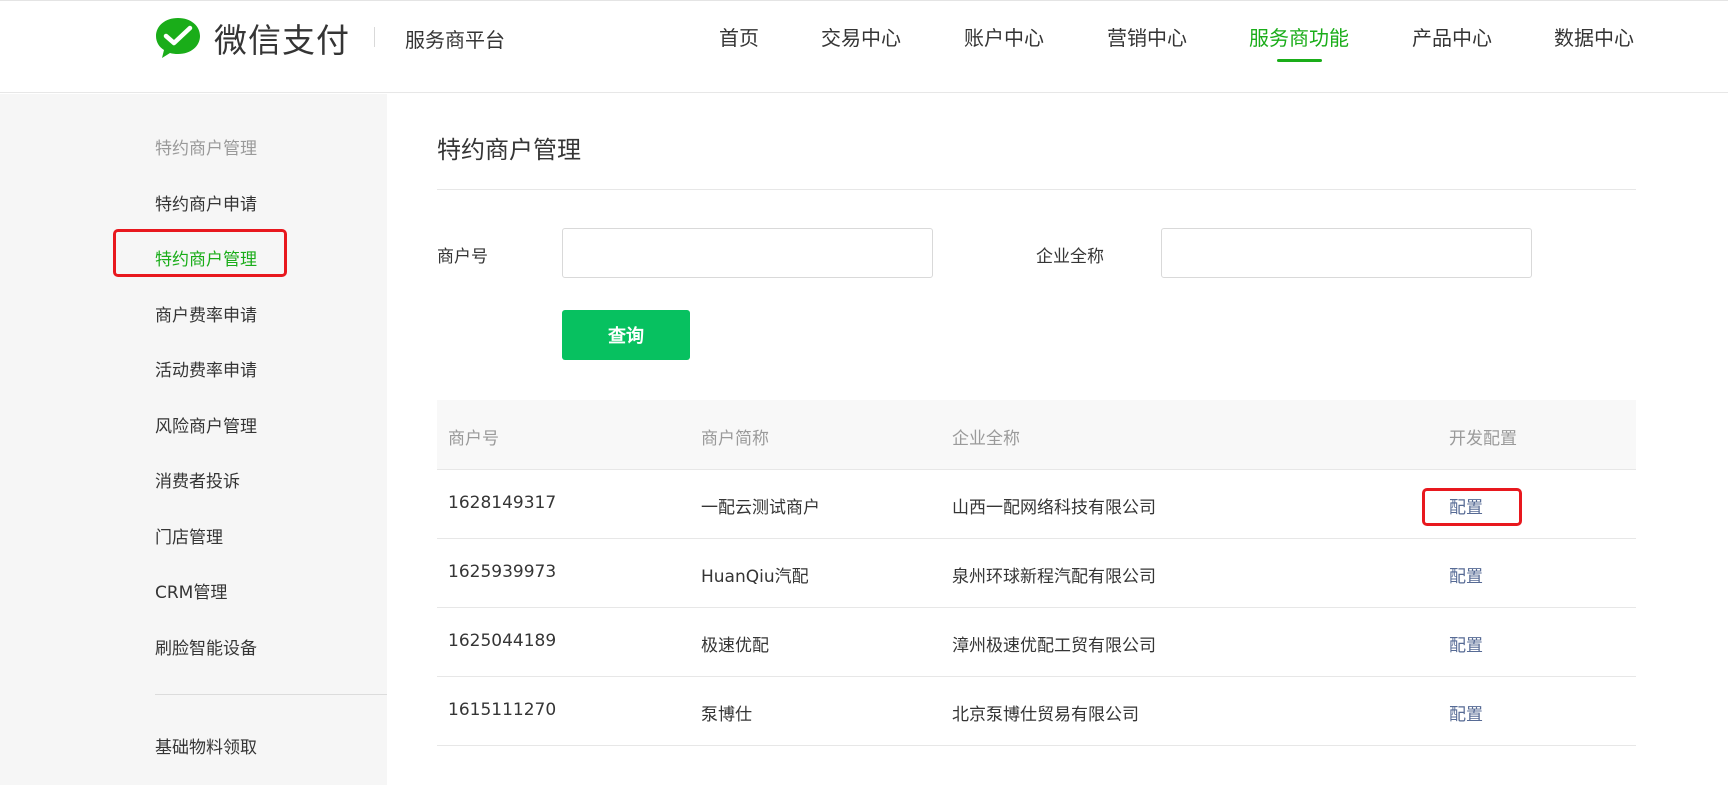 The image size is (1728, 785). I want to click on sidebar-item-crm: CRM管理, so click(191, 590).